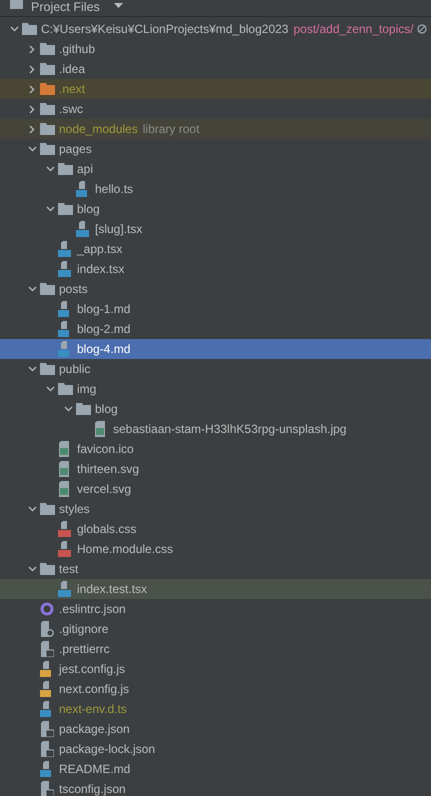 This screenshot has width=431, height=796. Describe the element at coordinates (103, 309) in the screenshot. I see `file-name: blog-1.md` at that location.